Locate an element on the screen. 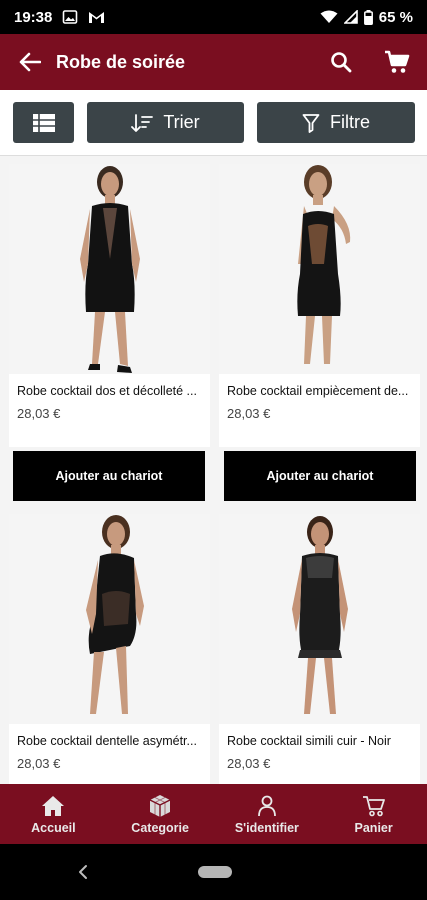 This screenshot has height=900, width=427. nav-item-home: Accueil is located at coordinates (53, 814).